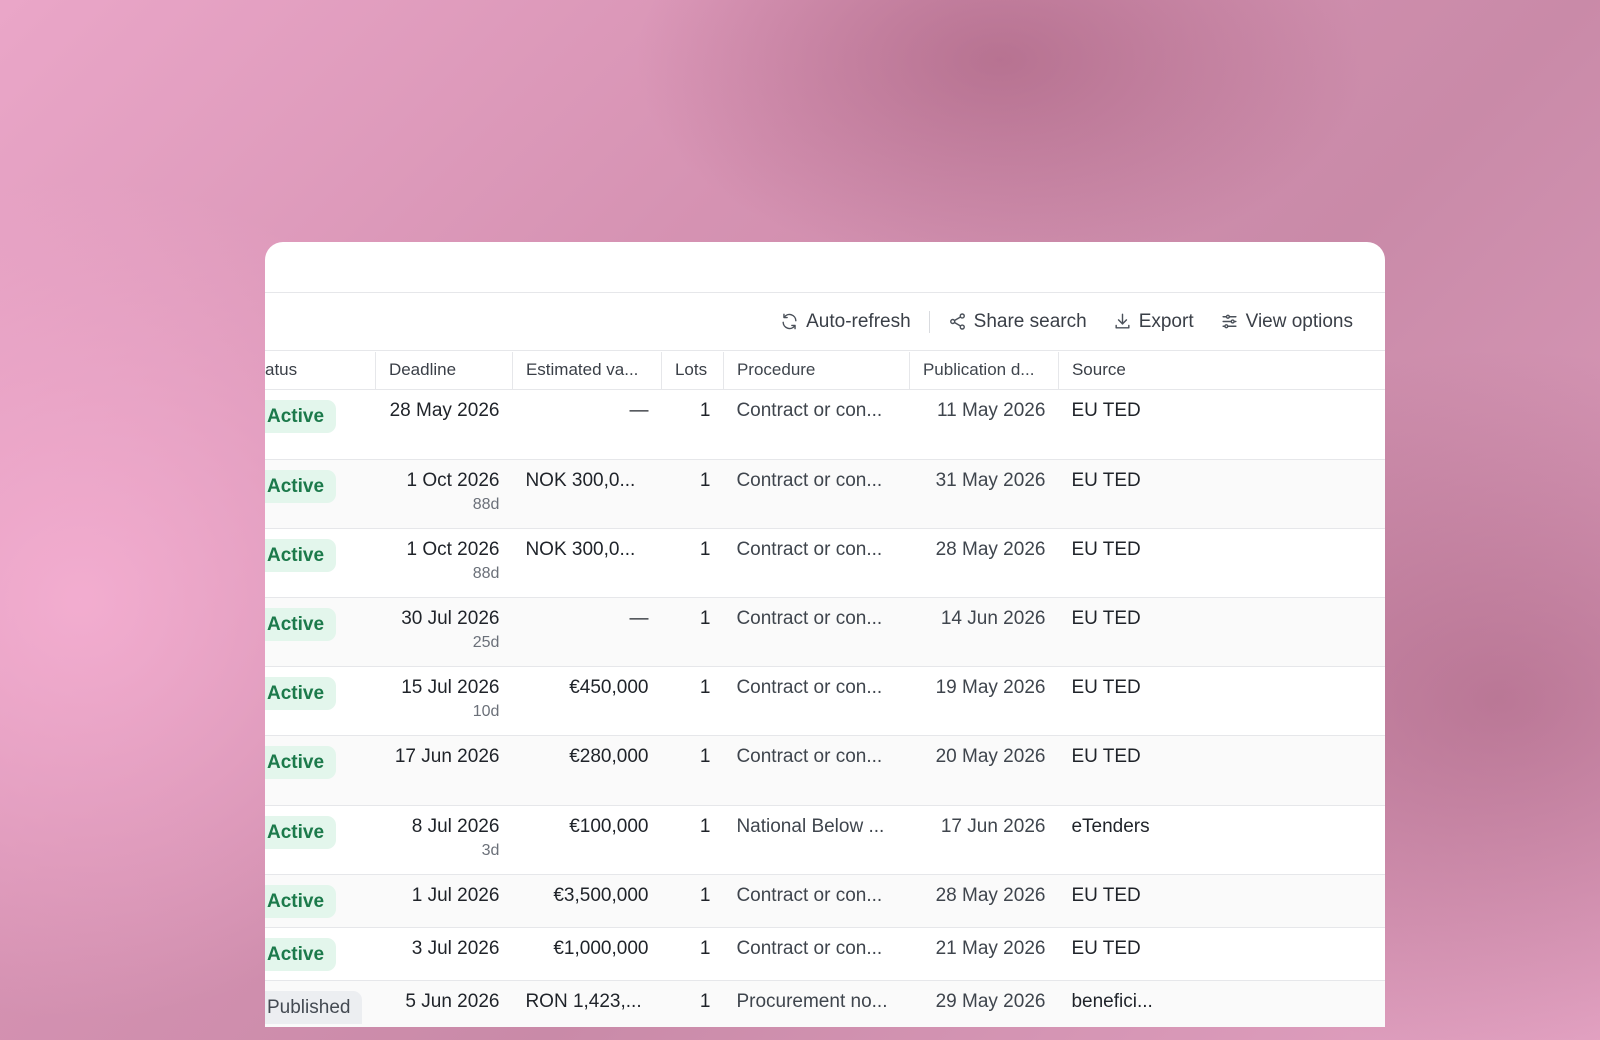  I want to click on share-search-button: Share search, so click(1017, 322).